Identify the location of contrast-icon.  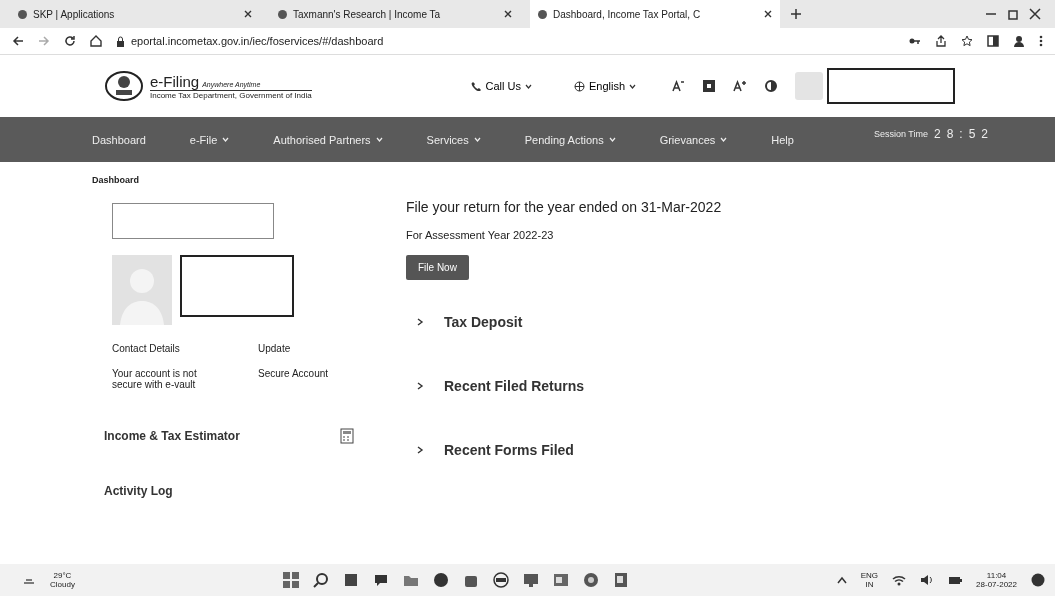
(771, 86).